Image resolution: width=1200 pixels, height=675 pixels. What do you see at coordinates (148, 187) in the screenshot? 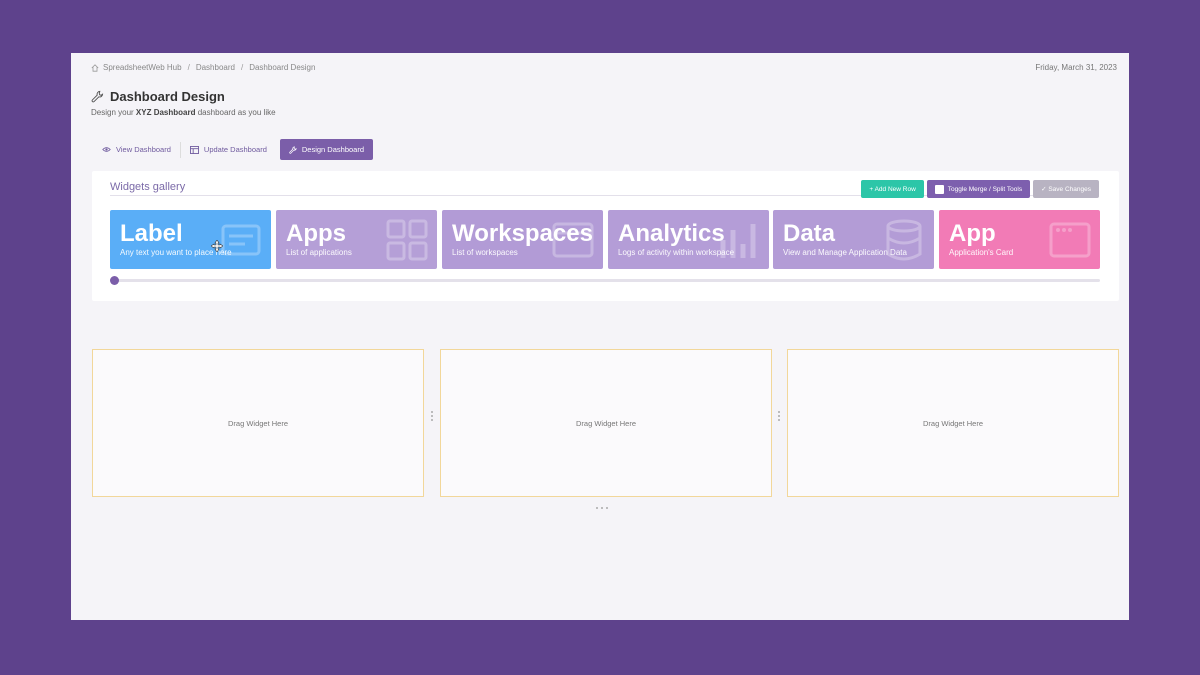
I see `gallery-title: Widgets gallery` at bounding box center [148, 187].